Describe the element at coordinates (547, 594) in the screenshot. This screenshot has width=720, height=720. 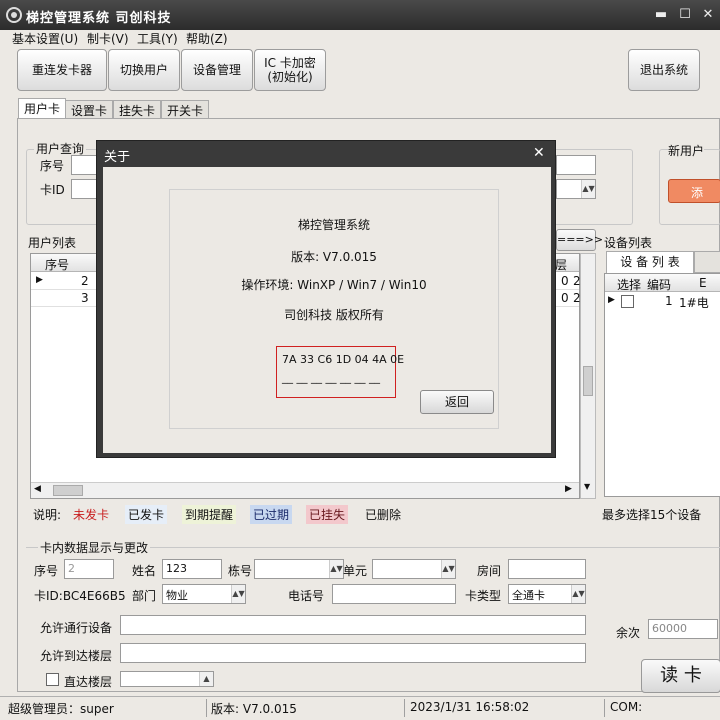
I see `card-type-select: 全通卡 ▲▼` at that location.